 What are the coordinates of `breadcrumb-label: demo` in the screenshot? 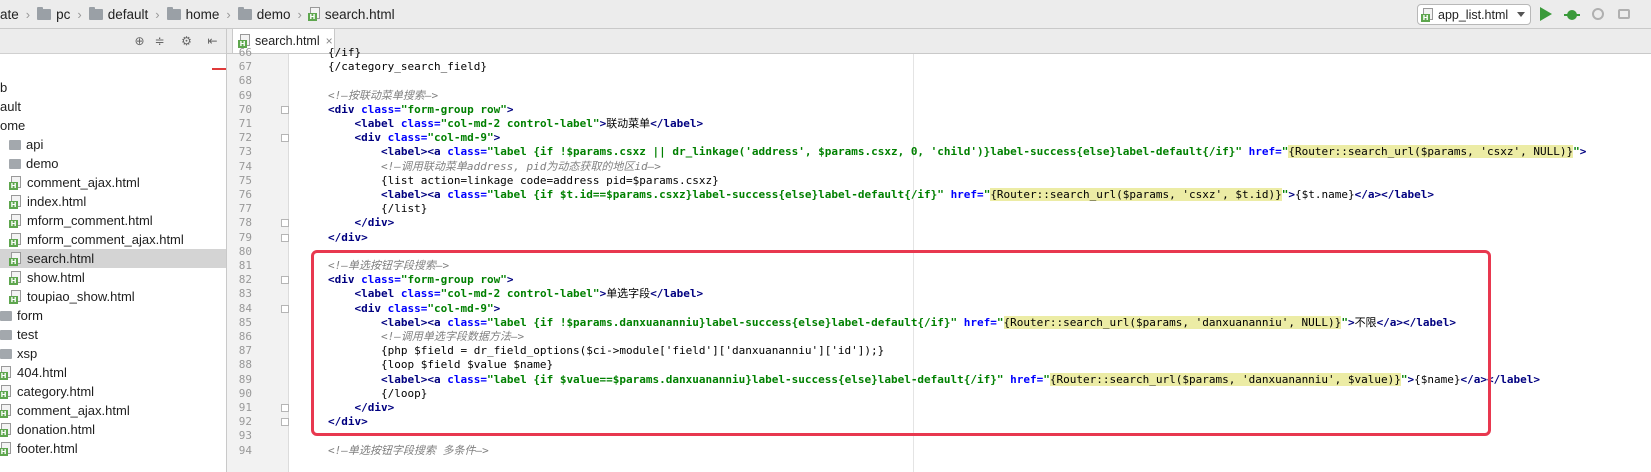 It's located at (273, 14).